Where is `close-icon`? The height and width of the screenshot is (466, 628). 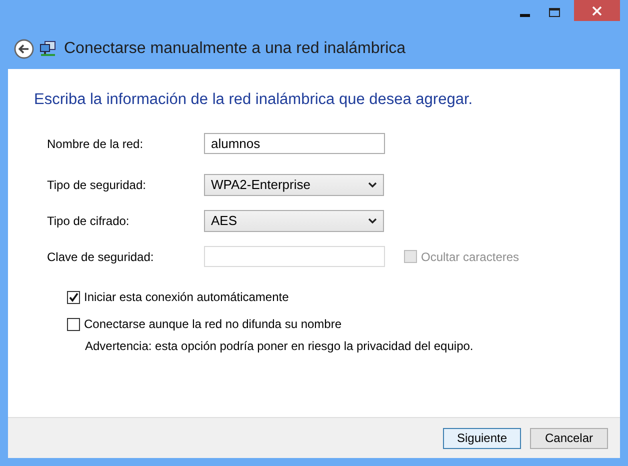
close-icon is located at coordinates (597, 11).